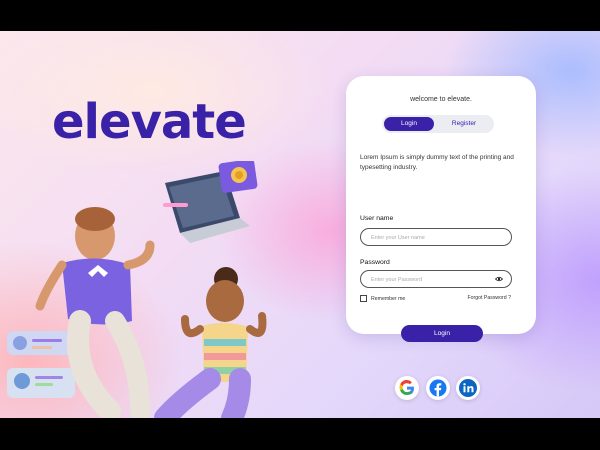  Describe the element at coordinates (363, 298) in the screenshot. I see `remember-checkbox` at that location.